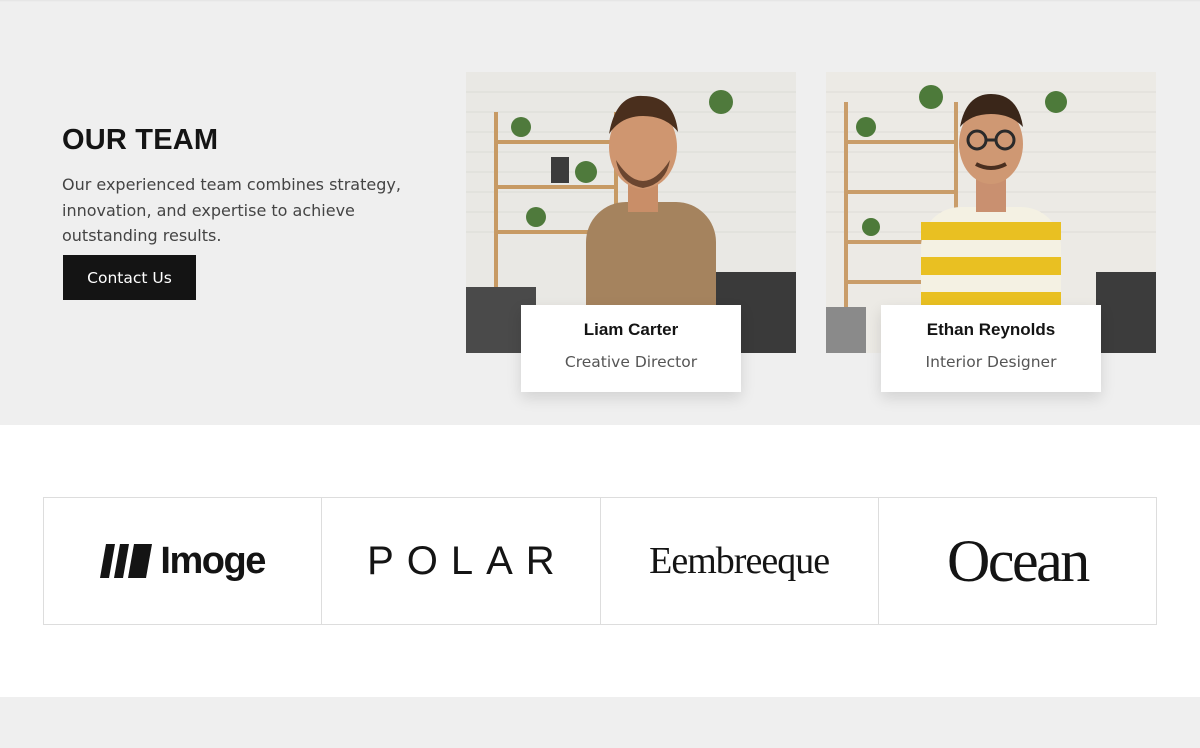 This screenshot has height=748, width=1200. Describe the element at coordinates (467, 560) in the screenshot. I see `polar-logo: POLAR` at that location.